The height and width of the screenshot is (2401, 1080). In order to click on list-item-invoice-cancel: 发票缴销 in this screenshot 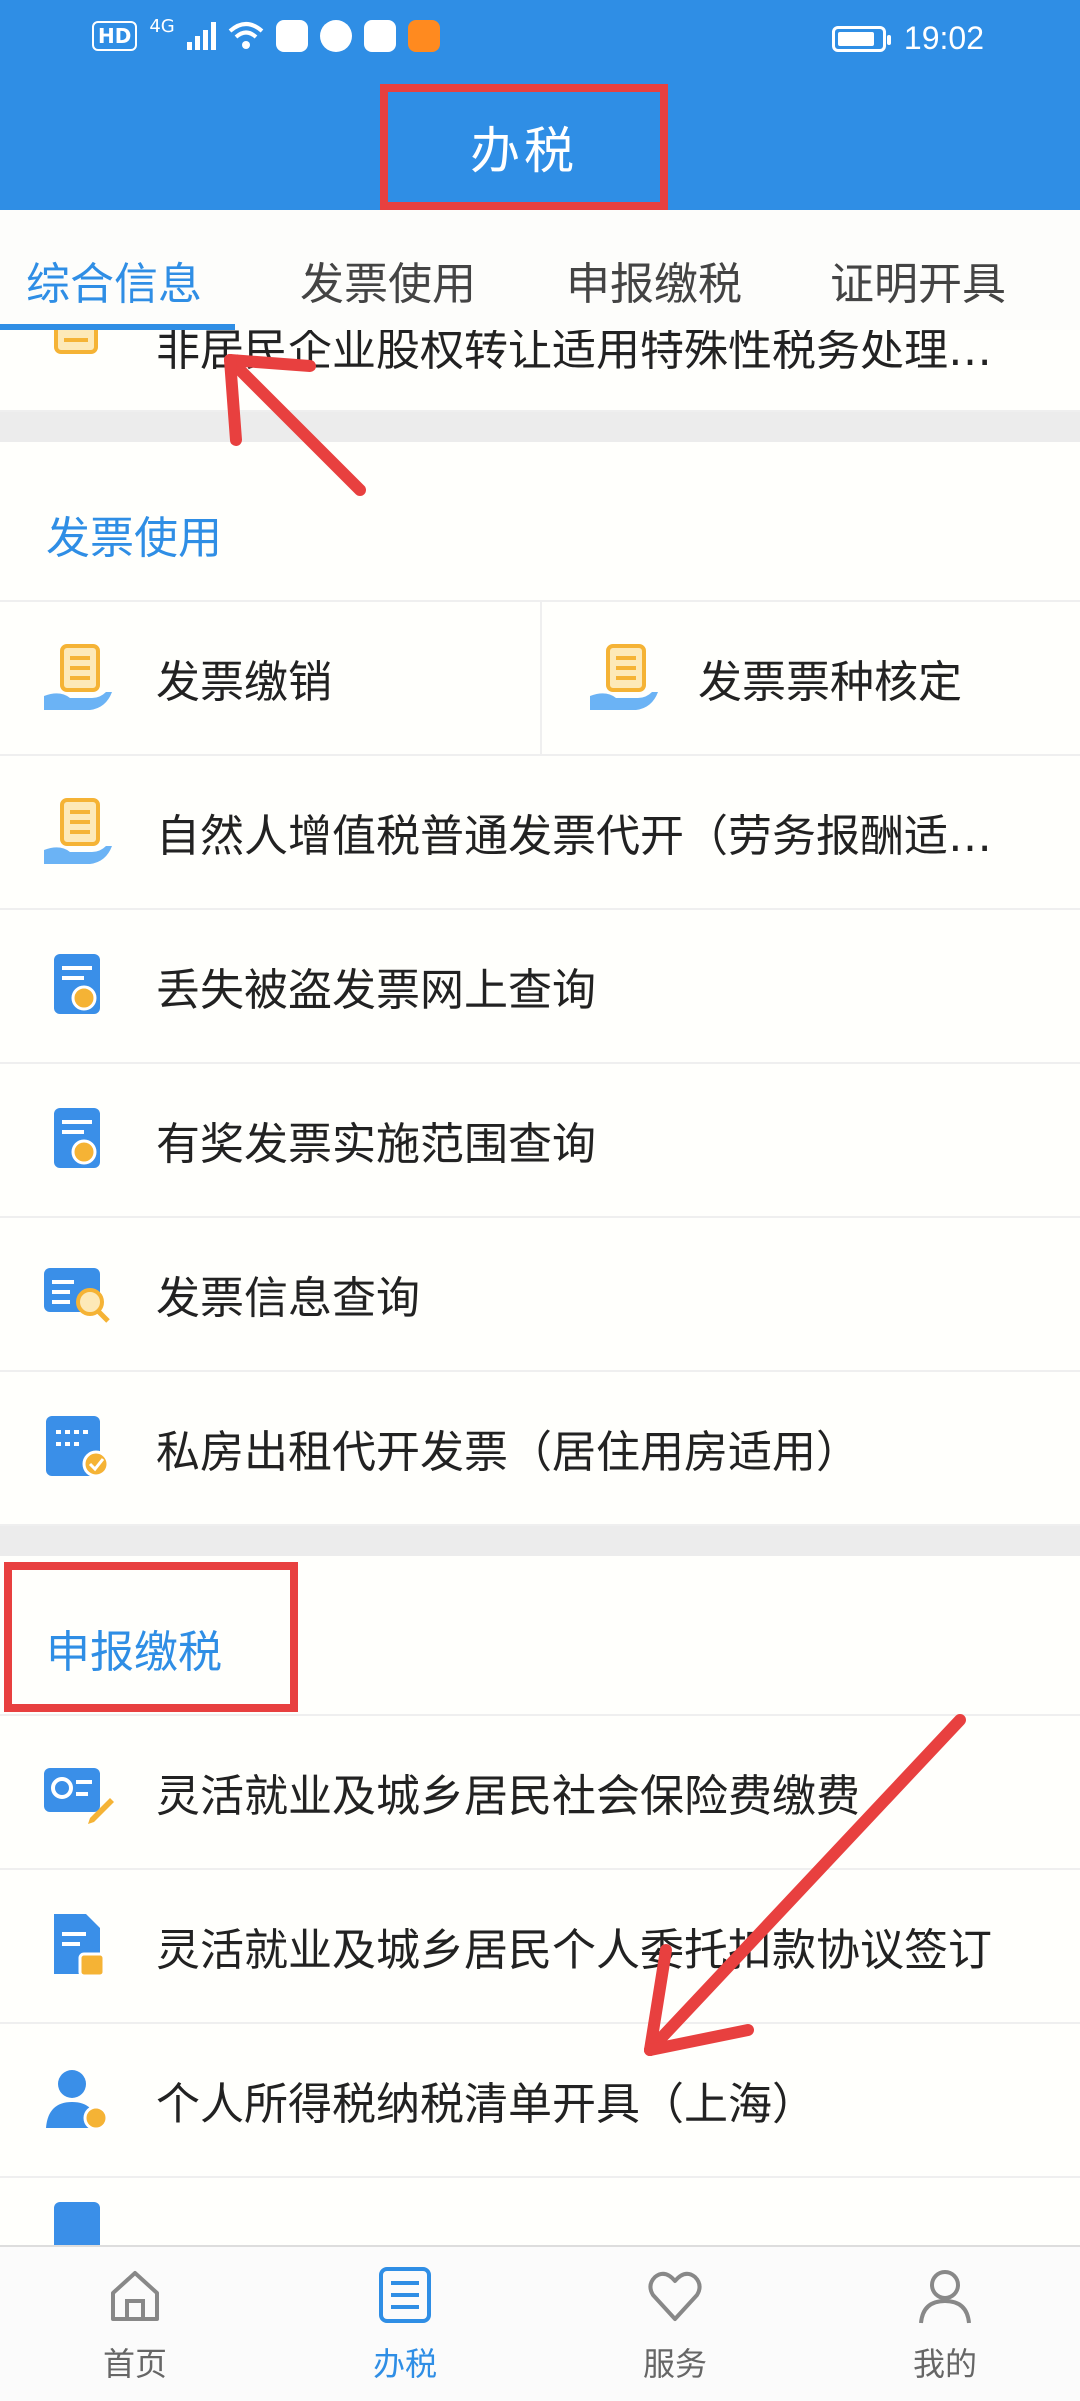, I will do `click(270, 679)`.